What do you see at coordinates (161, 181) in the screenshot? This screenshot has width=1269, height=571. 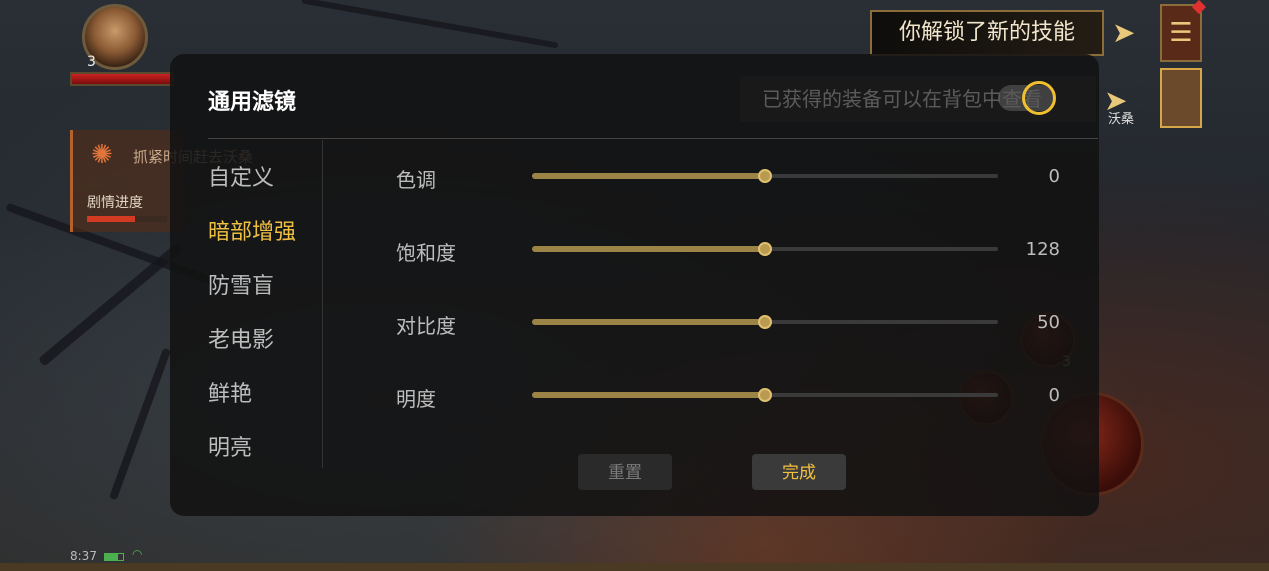 I see `quest-tracker: ✺ 抓紧时间赶去沃桑 剧情进度` at bounding box center [161, 181].